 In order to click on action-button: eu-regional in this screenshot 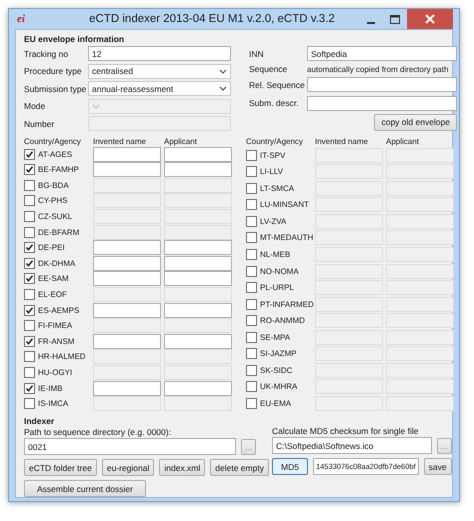, I will do `click(128, 467)`.